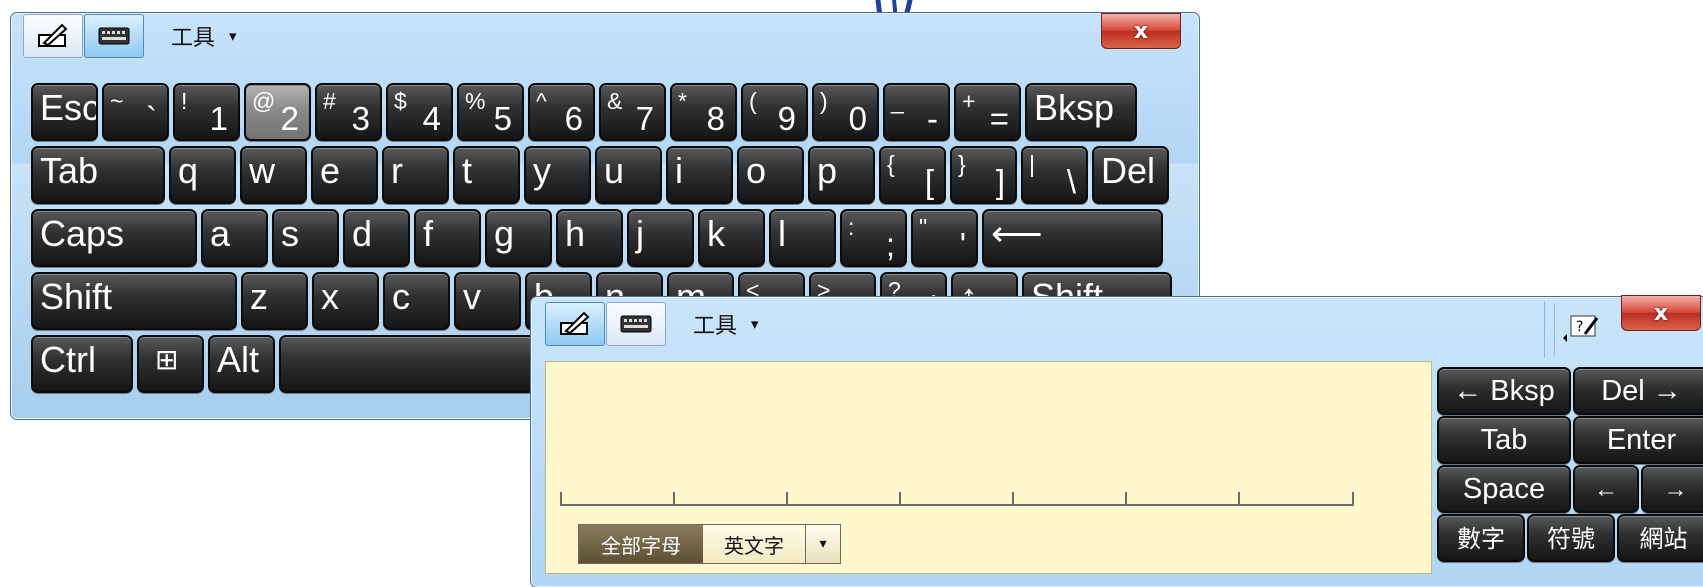 This screenshot has height=587, width=1703. What do you see at coordinates (344, 175) in the screenshot?
I see `e-key: e` at bounding box center [344, 175].